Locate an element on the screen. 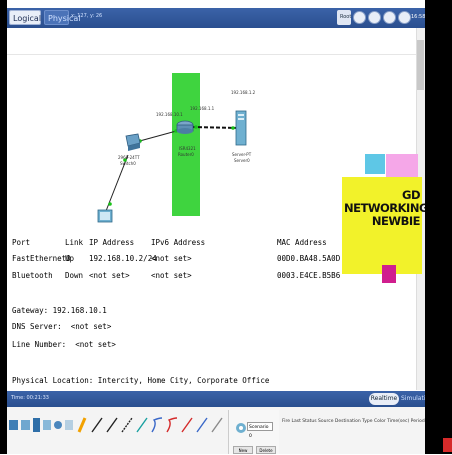  table-cell: 192.168.10.2/24 is located at coordinates (123, 258).